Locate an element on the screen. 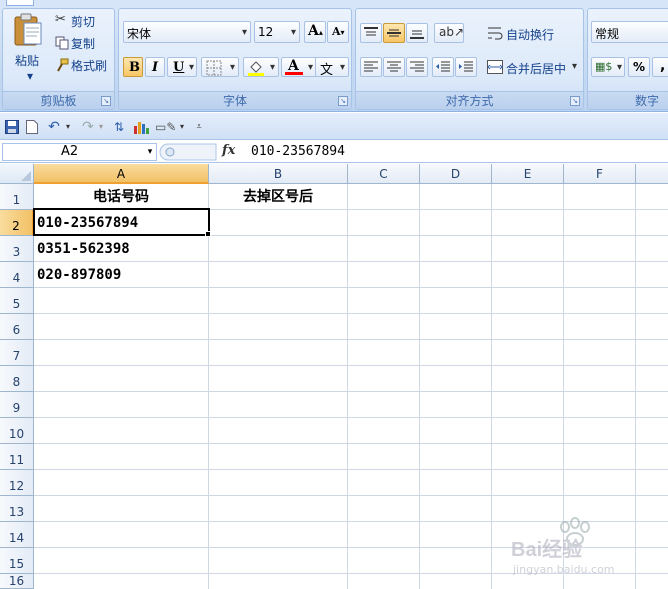 This screenshot has height=589, width=668. redo-icon: ↷ is located at coordinates (88, 127).